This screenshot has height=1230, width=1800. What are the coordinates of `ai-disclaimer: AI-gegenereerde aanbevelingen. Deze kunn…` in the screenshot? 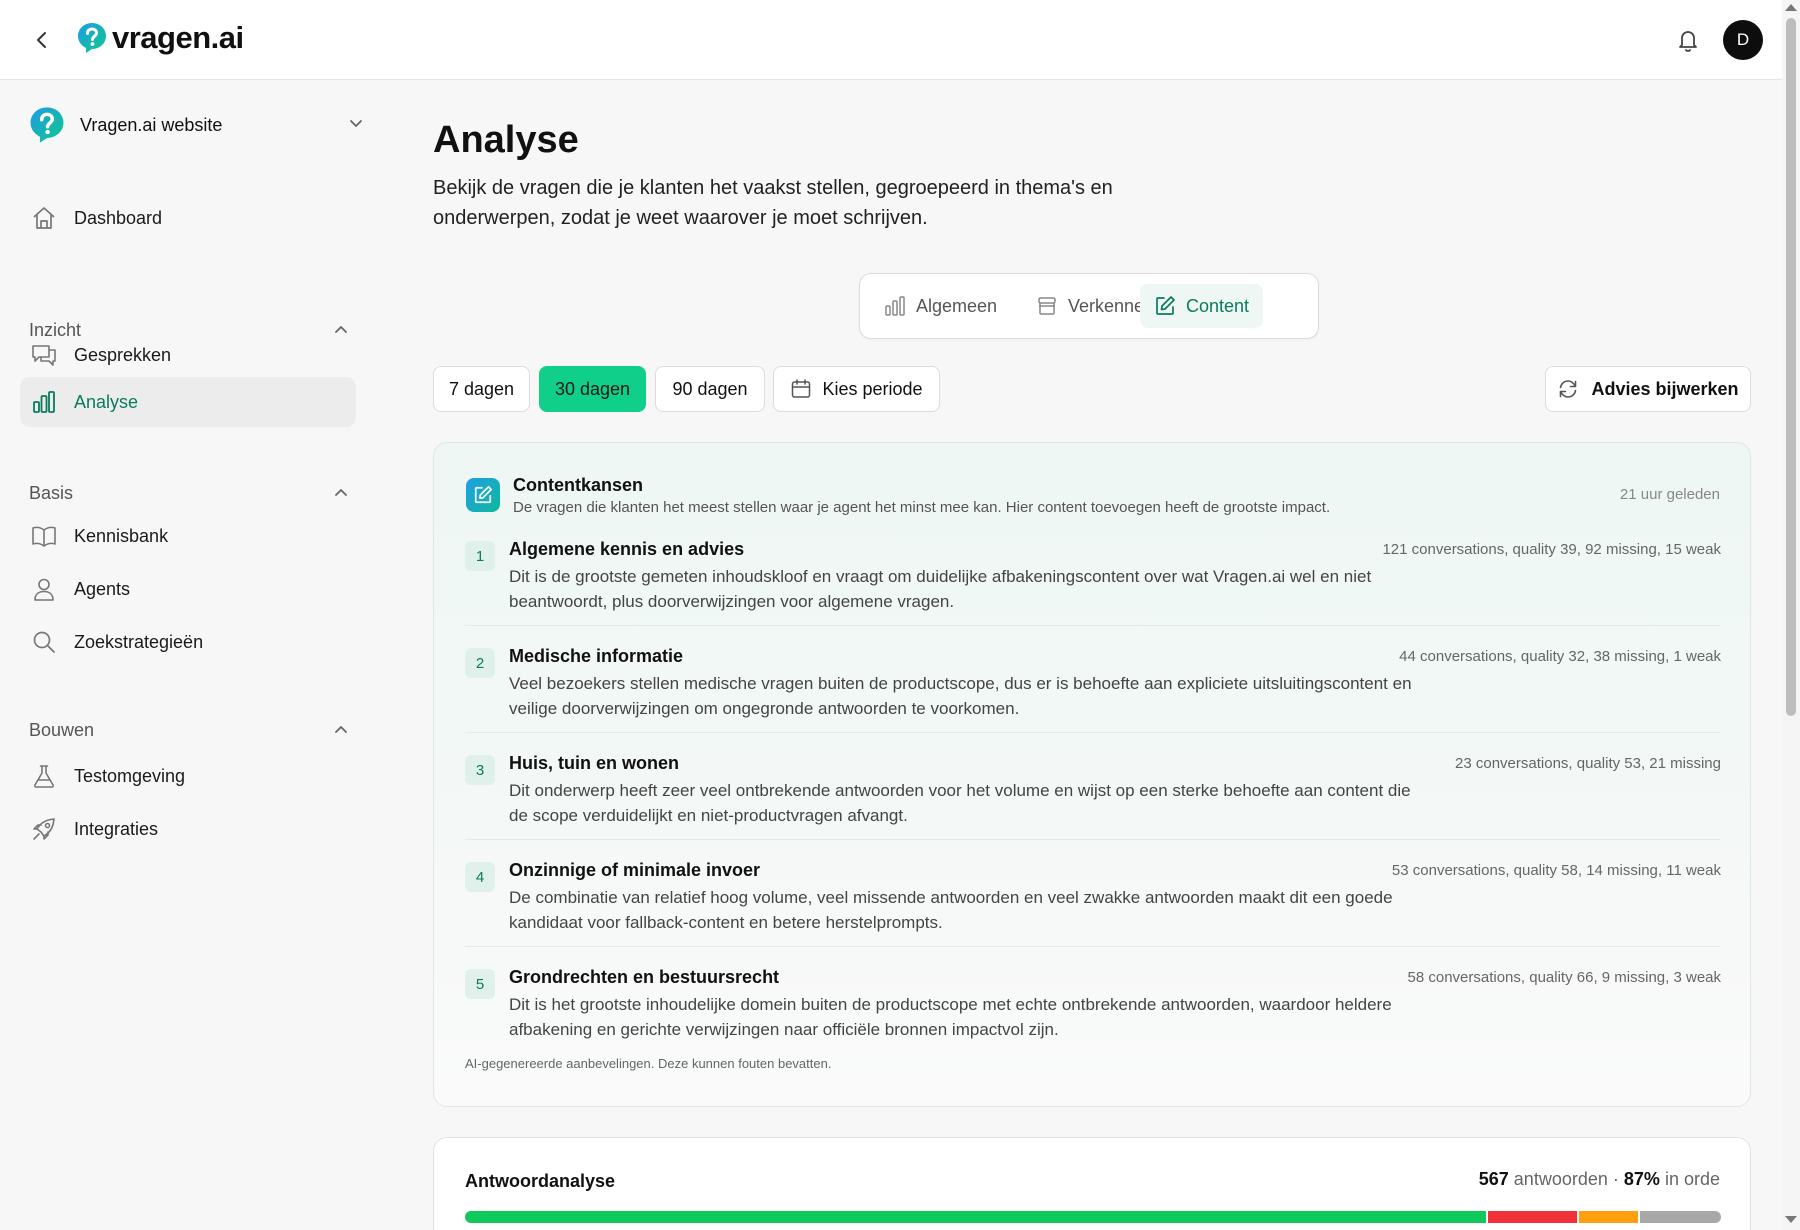 It's located at (648, 1063).